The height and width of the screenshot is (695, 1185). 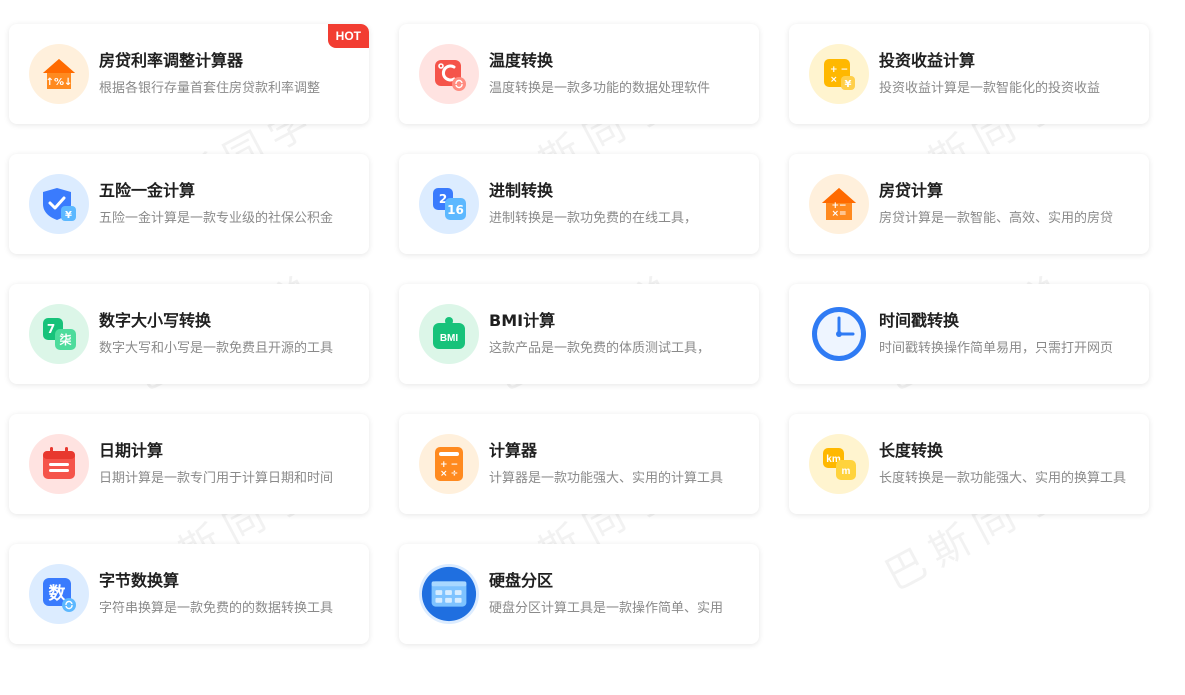 What do you see at coordinates (522, 320) in the screenshot?
I see `tool-title: BMI计算` at bounding box center [522, 320].